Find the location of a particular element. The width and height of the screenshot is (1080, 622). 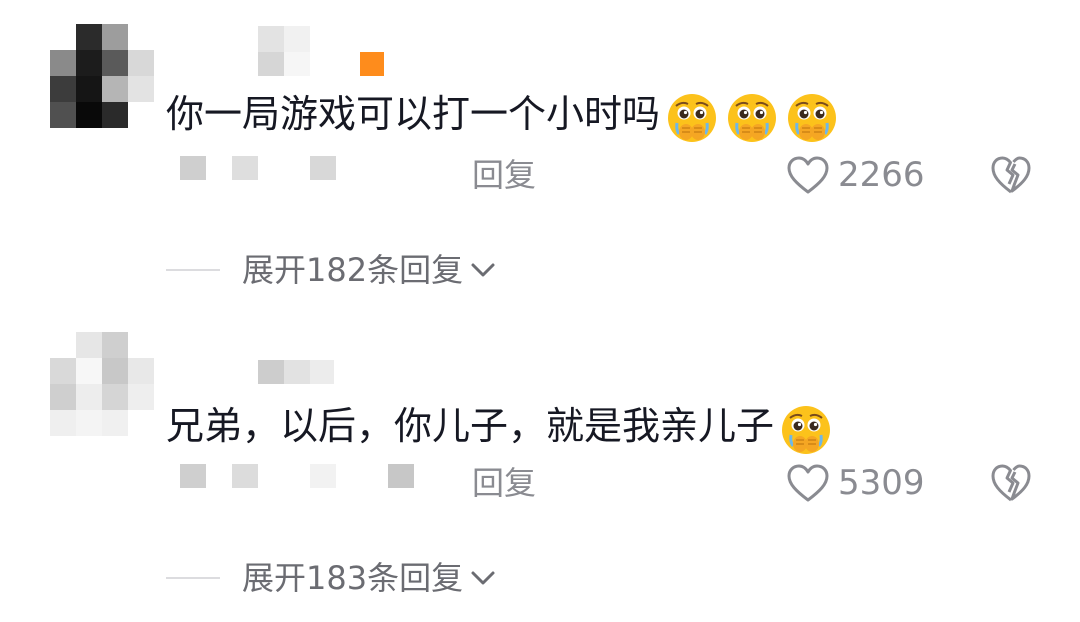

expand-replies-label: 展开182条回复 is located at coordinates (353, 270).